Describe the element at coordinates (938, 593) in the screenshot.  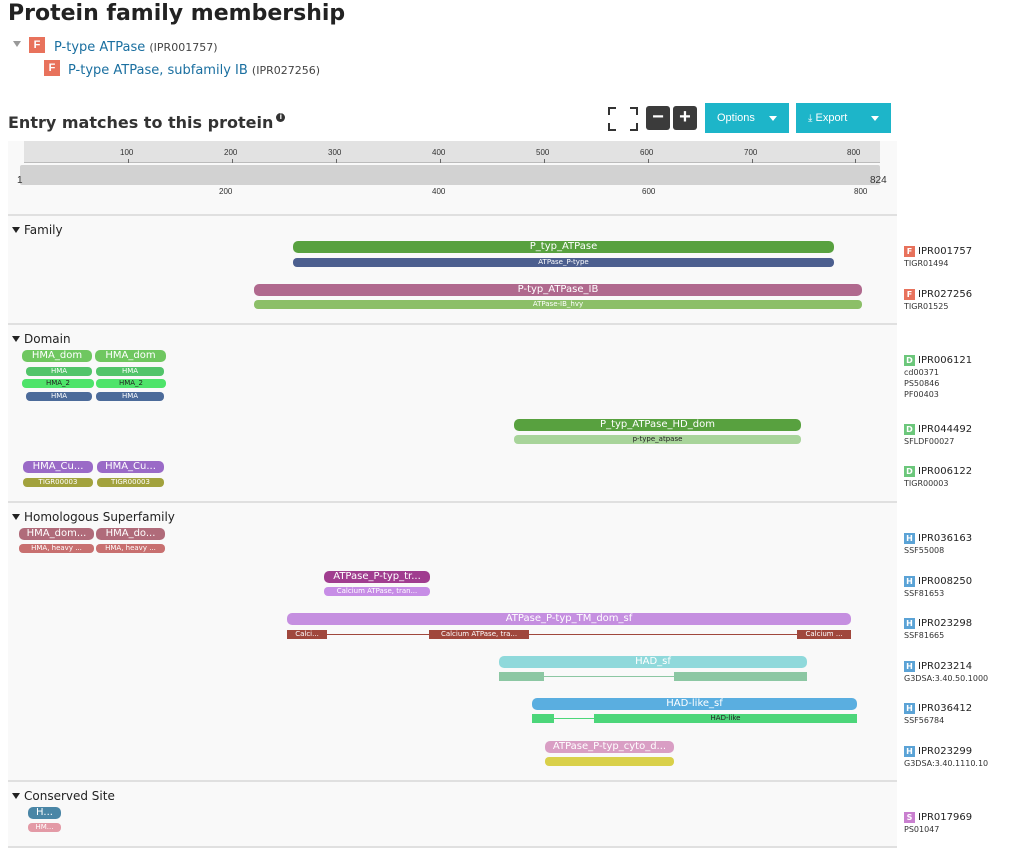
I see `signature-accession: SSF81653` at that location.